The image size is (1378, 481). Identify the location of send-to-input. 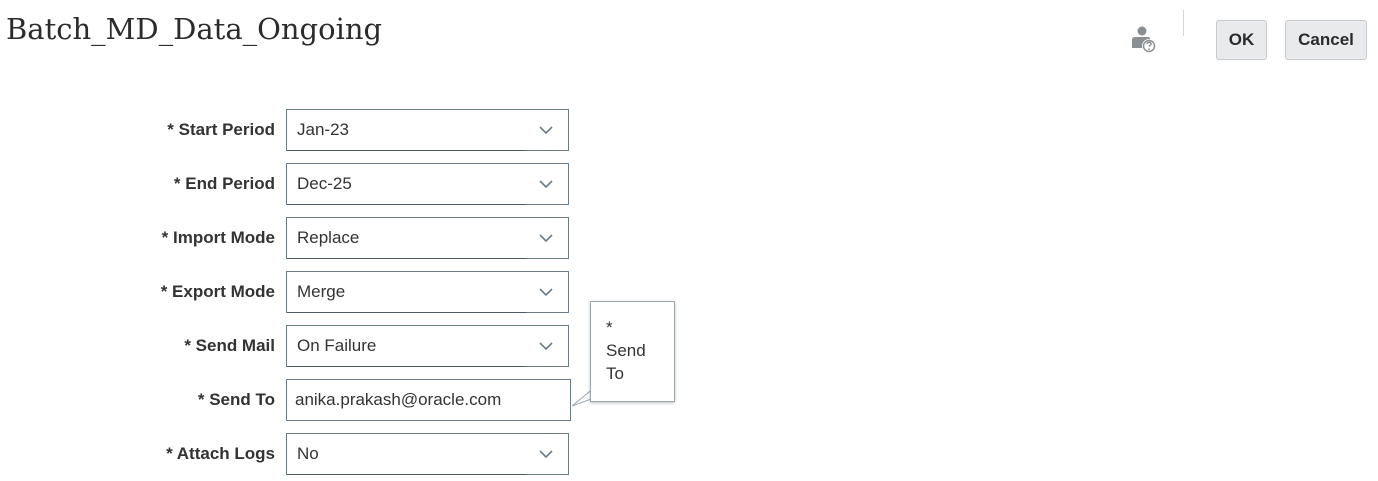
(428, 400).